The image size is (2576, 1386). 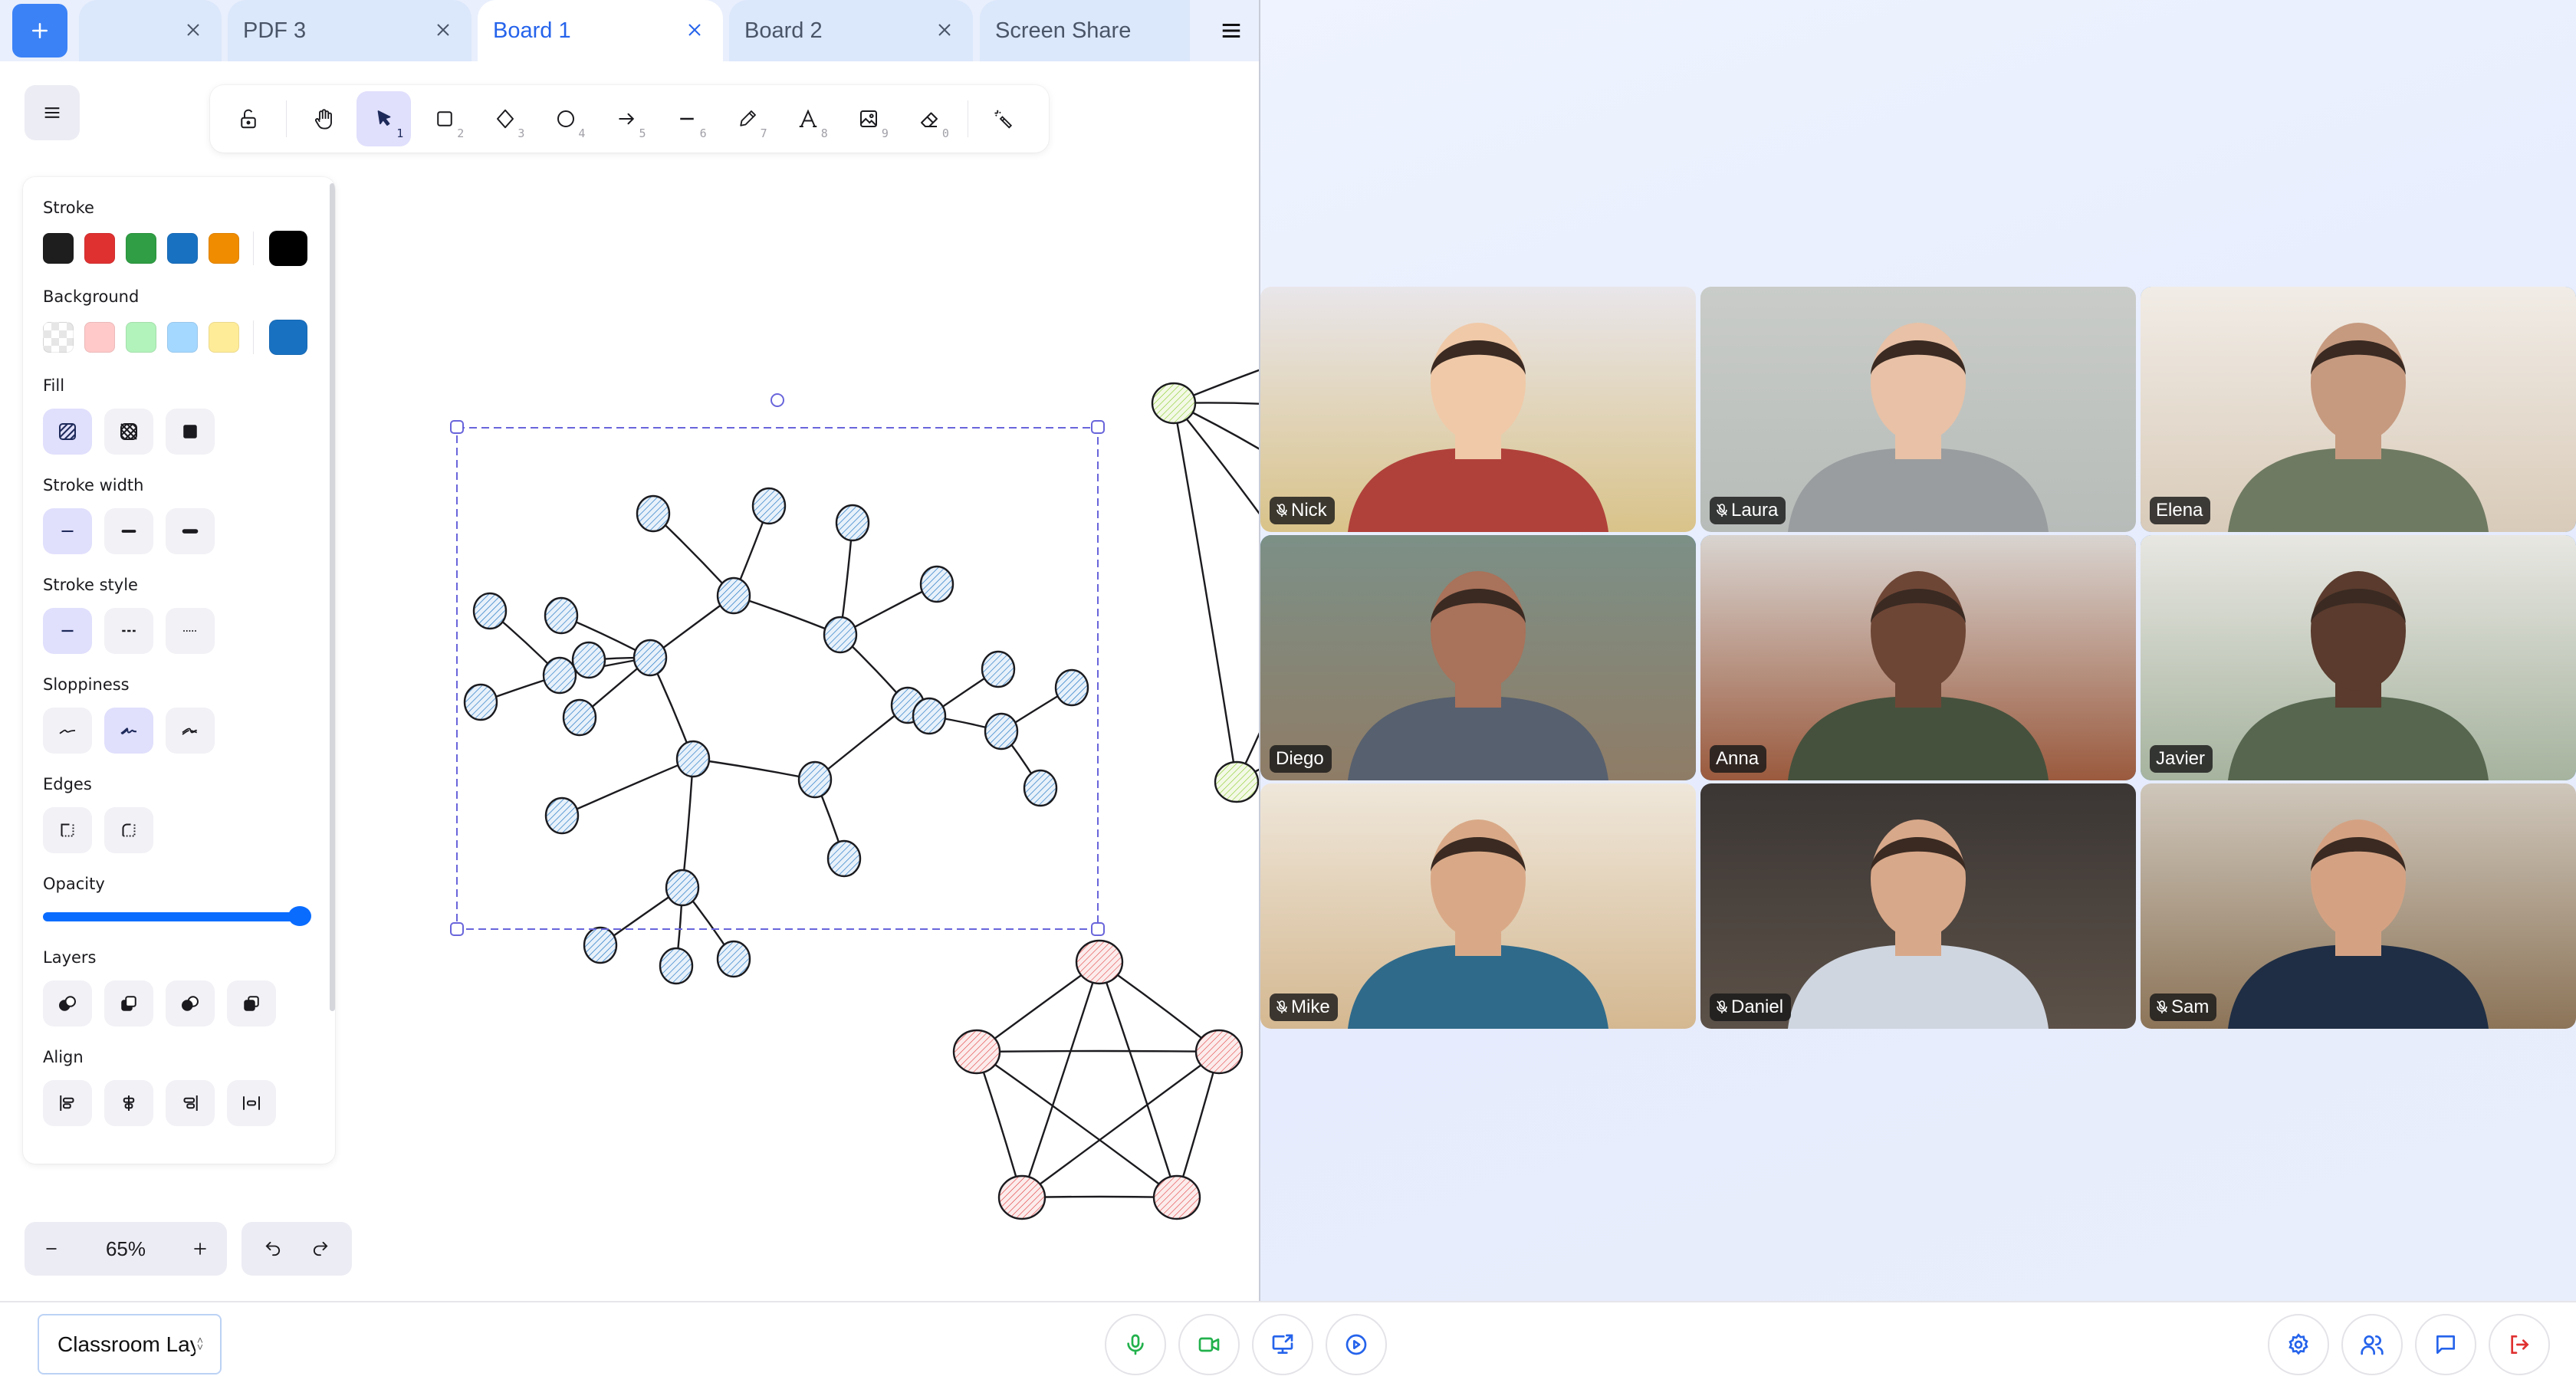 I want to click on tool-image: 9, so click(x=869, y=119).